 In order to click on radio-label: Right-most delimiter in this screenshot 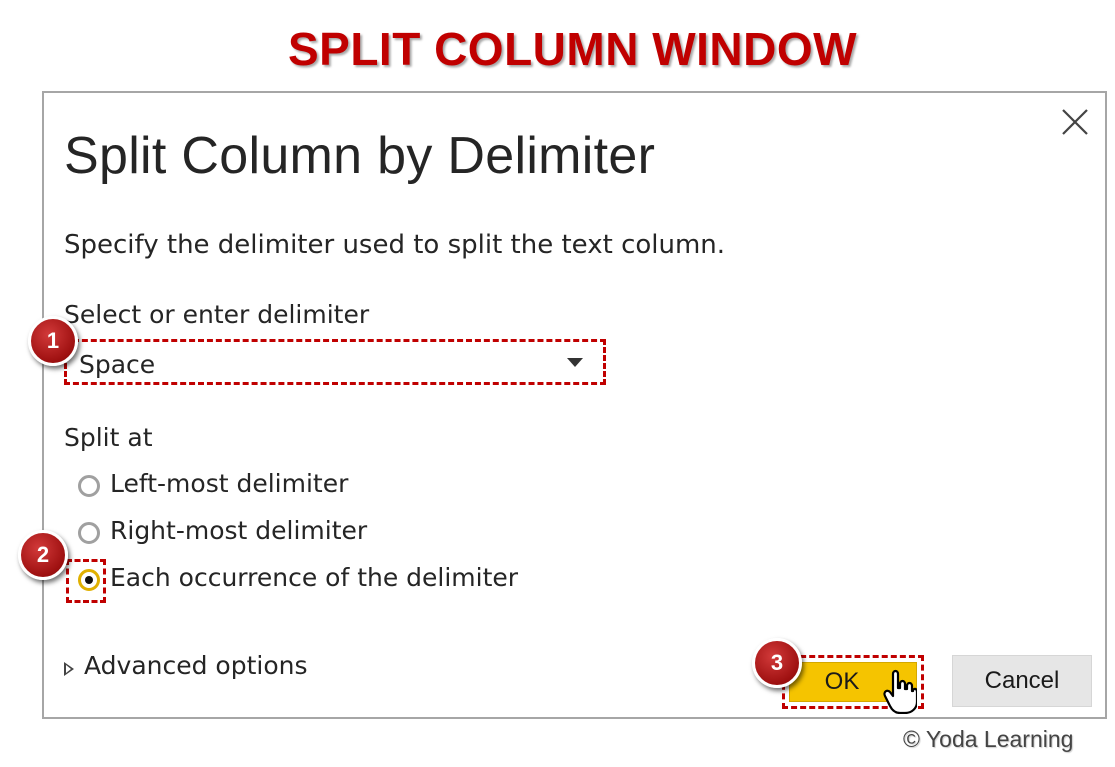, I will do `click(239, 530)`.